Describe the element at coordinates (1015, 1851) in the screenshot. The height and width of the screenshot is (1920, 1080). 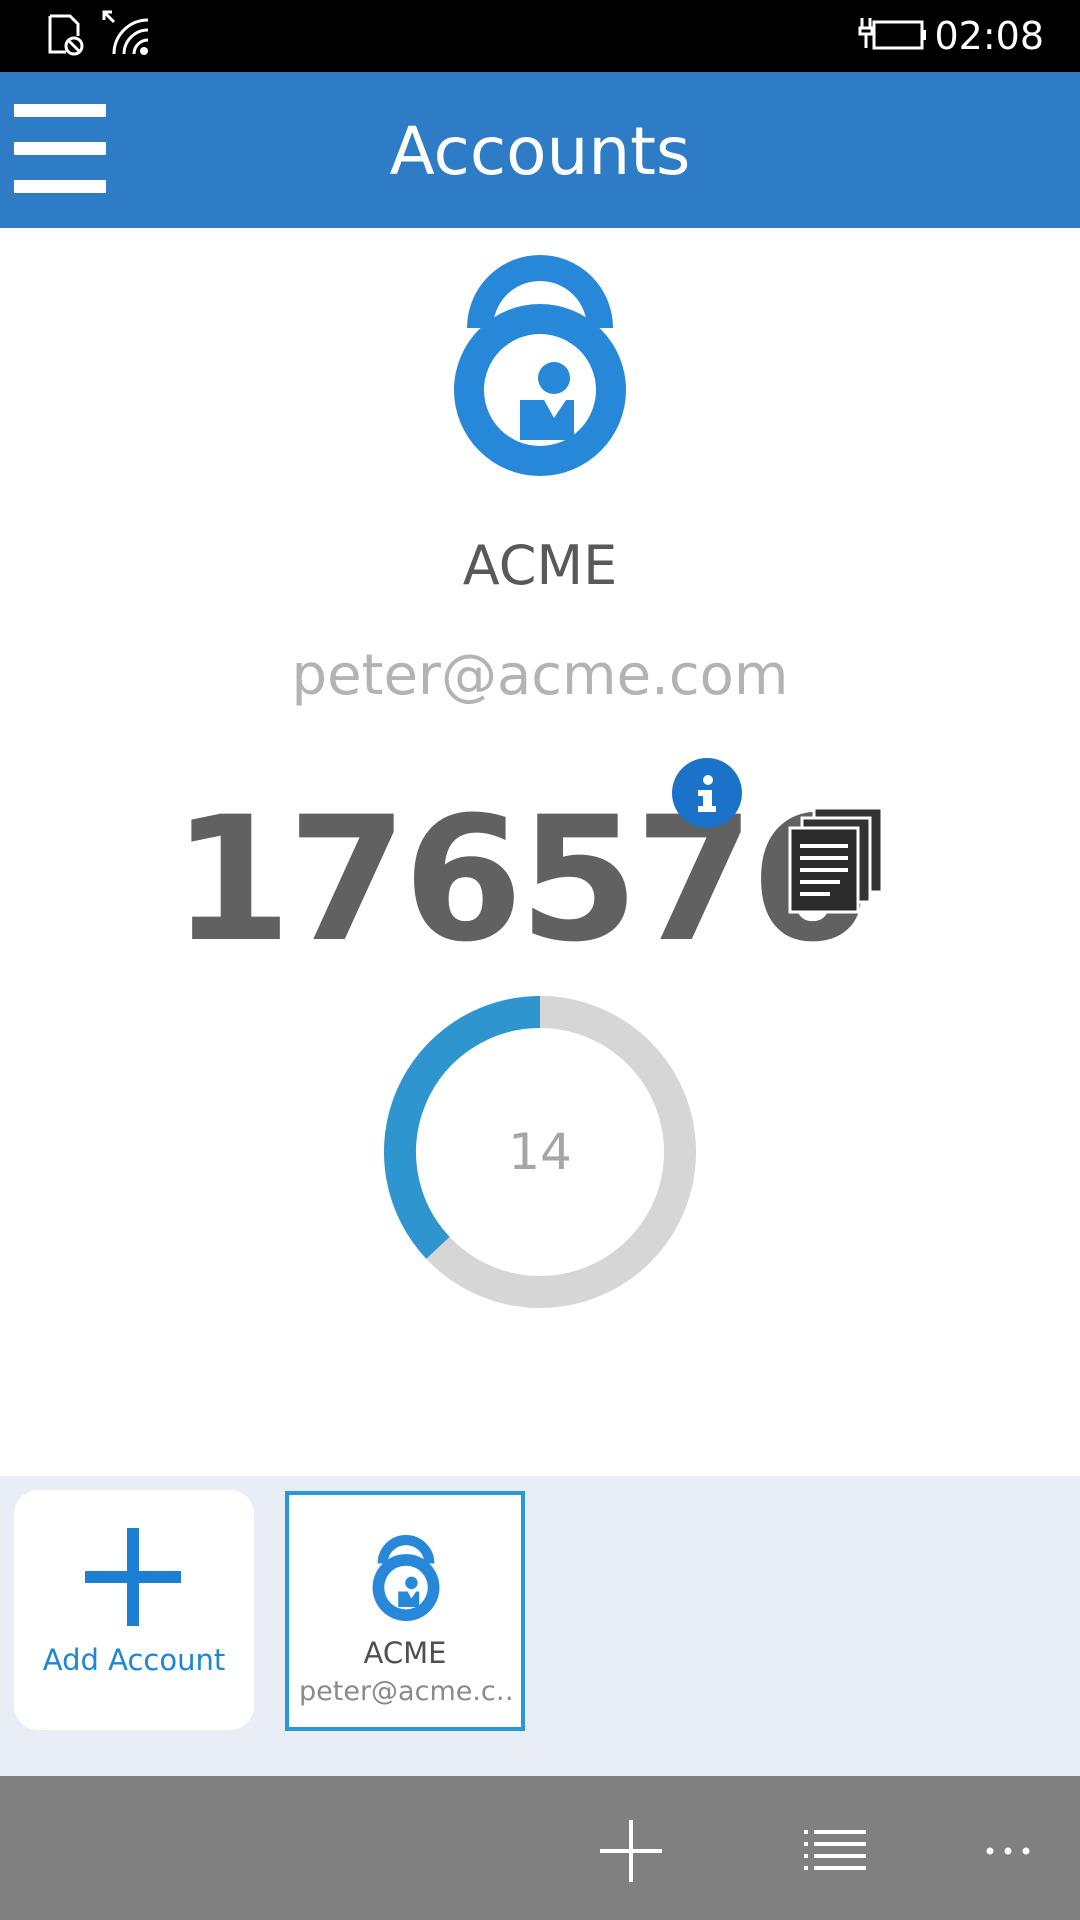
I see `more-icon` at that location.